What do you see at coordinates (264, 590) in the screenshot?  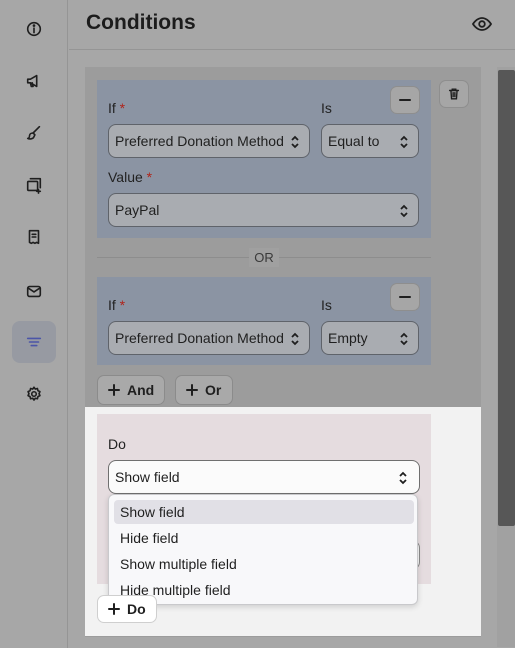 I see `menu-item-hide-multiple-field: Hide multiple field` at bounding box center [264, 590].